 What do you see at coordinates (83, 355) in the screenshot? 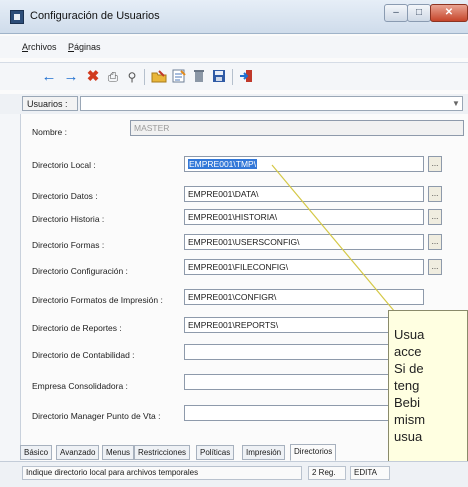
I see `dir-contabilidad-label: Directorio de Contabilidad :` at bounding box center [83, 355].